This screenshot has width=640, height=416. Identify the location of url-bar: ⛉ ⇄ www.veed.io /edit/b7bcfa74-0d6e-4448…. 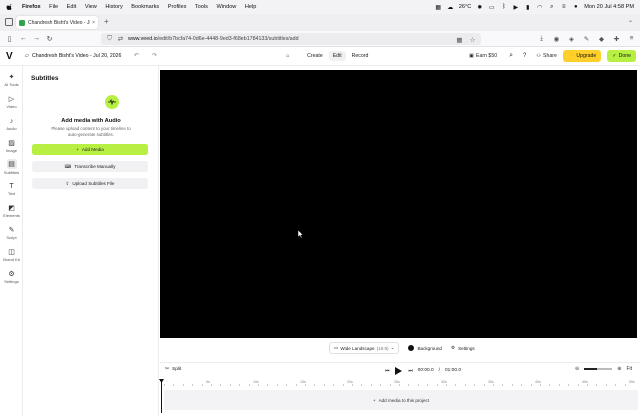
(291, 39).